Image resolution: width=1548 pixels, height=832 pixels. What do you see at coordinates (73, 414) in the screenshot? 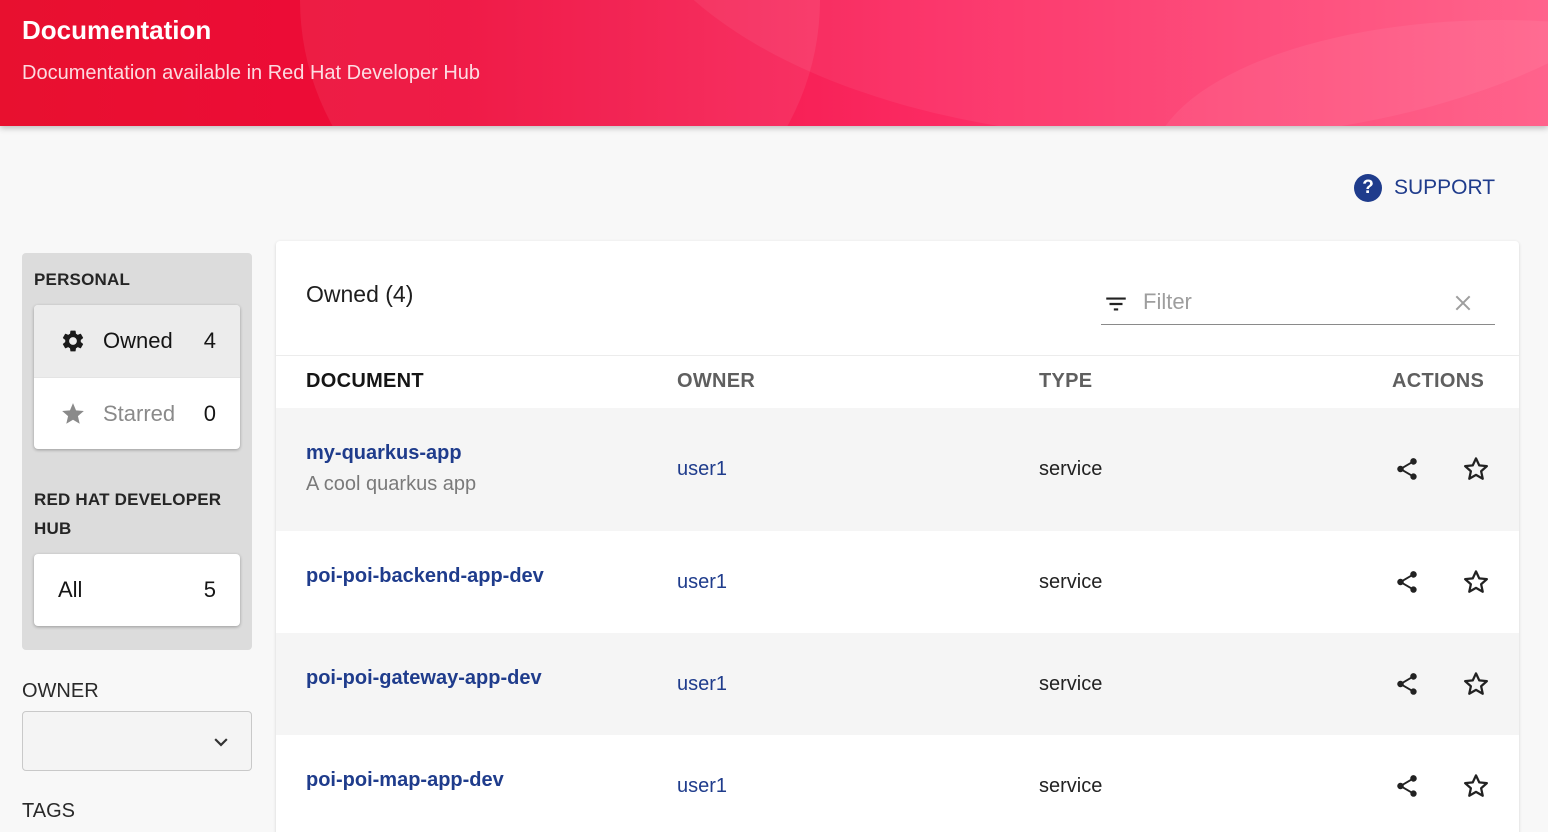
I see `star-icon` at bounding box center [73, 414].